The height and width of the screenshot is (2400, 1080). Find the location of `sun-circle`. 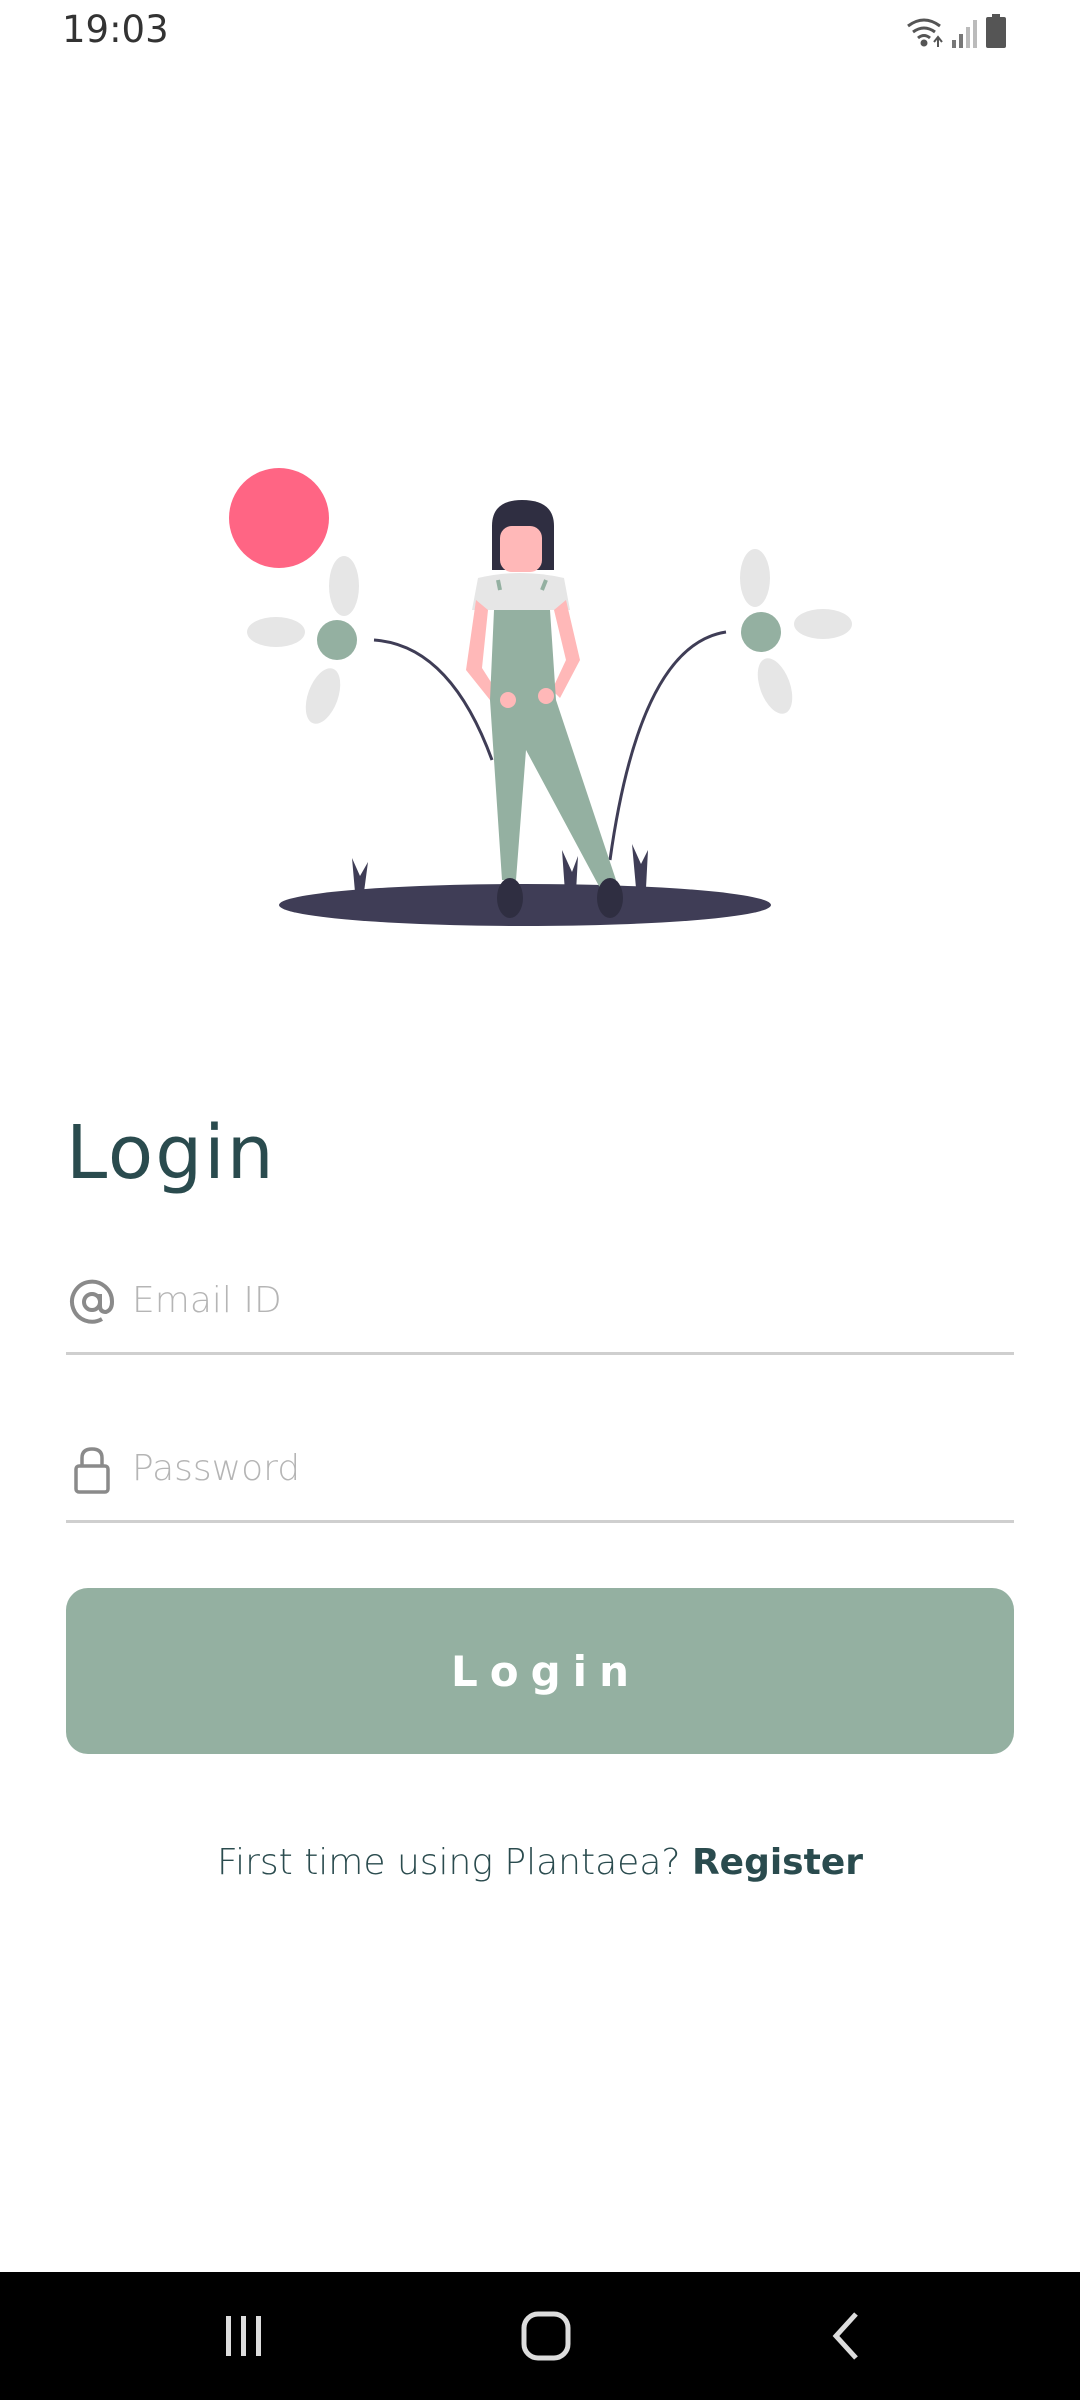

sun-circle is located at coordinates (279, 518).